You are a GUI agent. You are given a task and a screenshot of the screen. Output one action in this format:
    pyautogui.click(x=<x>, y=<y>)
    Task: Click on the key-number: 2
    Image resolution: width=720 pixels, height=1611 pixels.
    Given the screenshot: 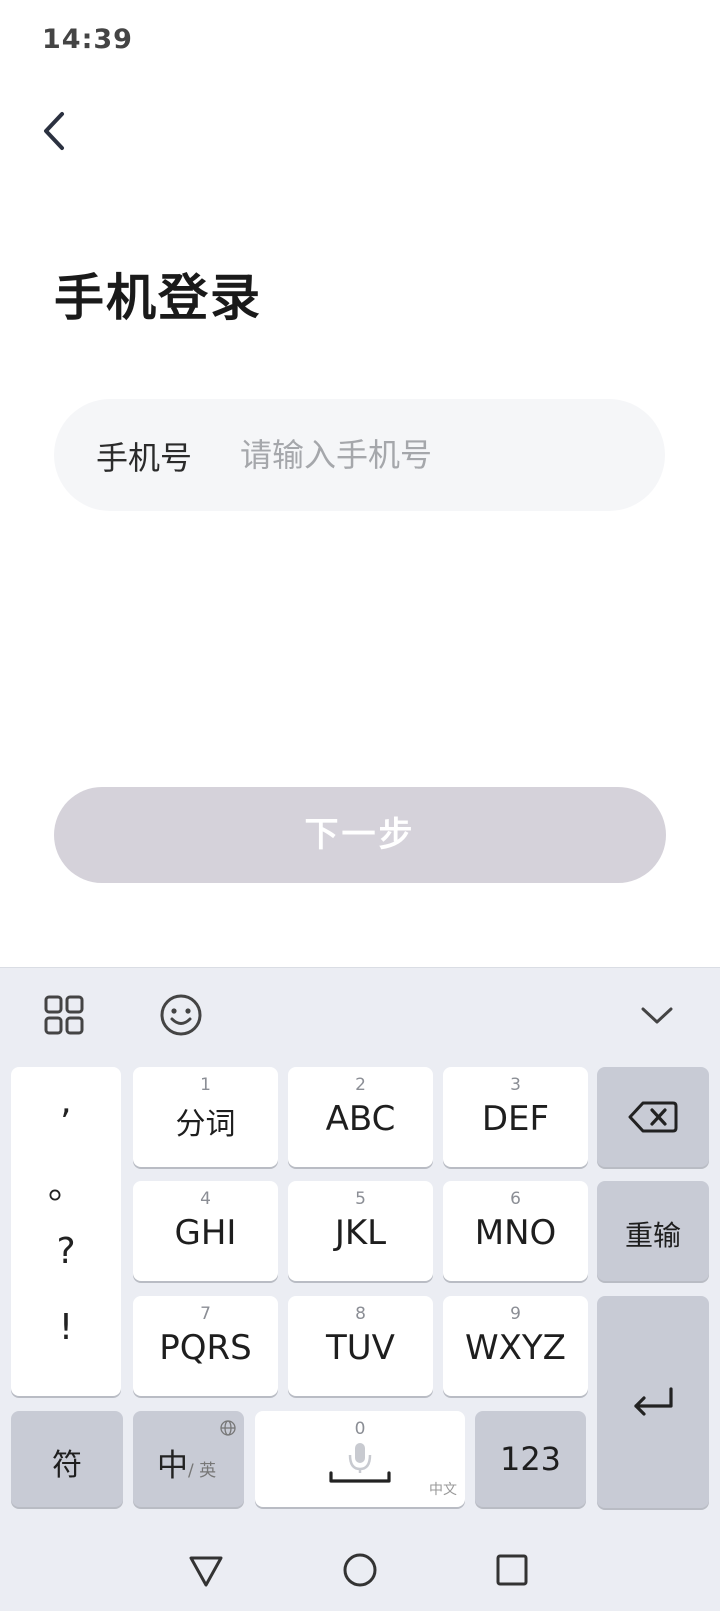 What is the action you would take?
    pyautogui.click(x=360, y=1085)
    